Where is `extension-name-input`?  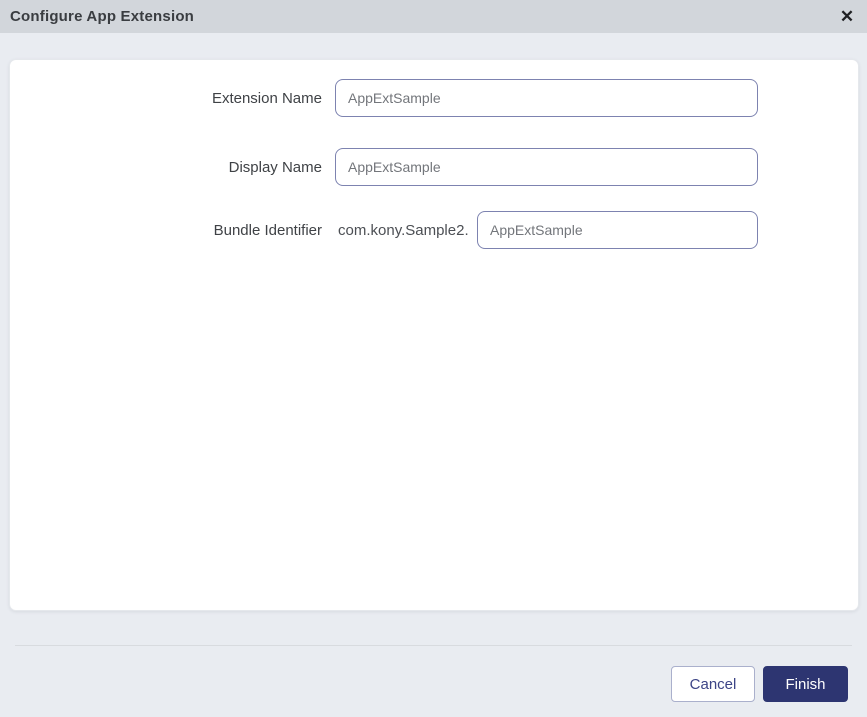
extension-name-input is located at coordinates (546, 98).